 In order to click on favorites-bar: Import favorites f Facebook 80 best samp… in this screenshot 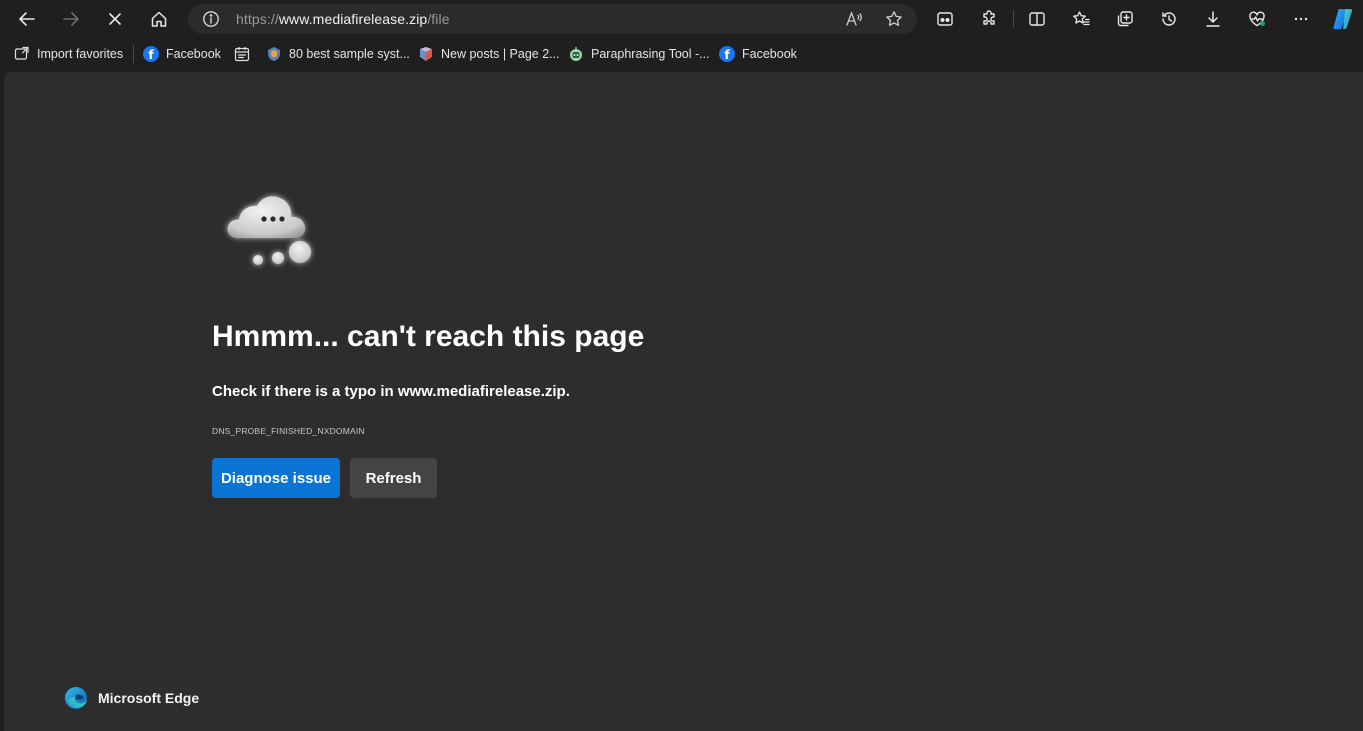, I will do `click(681, 54)`.